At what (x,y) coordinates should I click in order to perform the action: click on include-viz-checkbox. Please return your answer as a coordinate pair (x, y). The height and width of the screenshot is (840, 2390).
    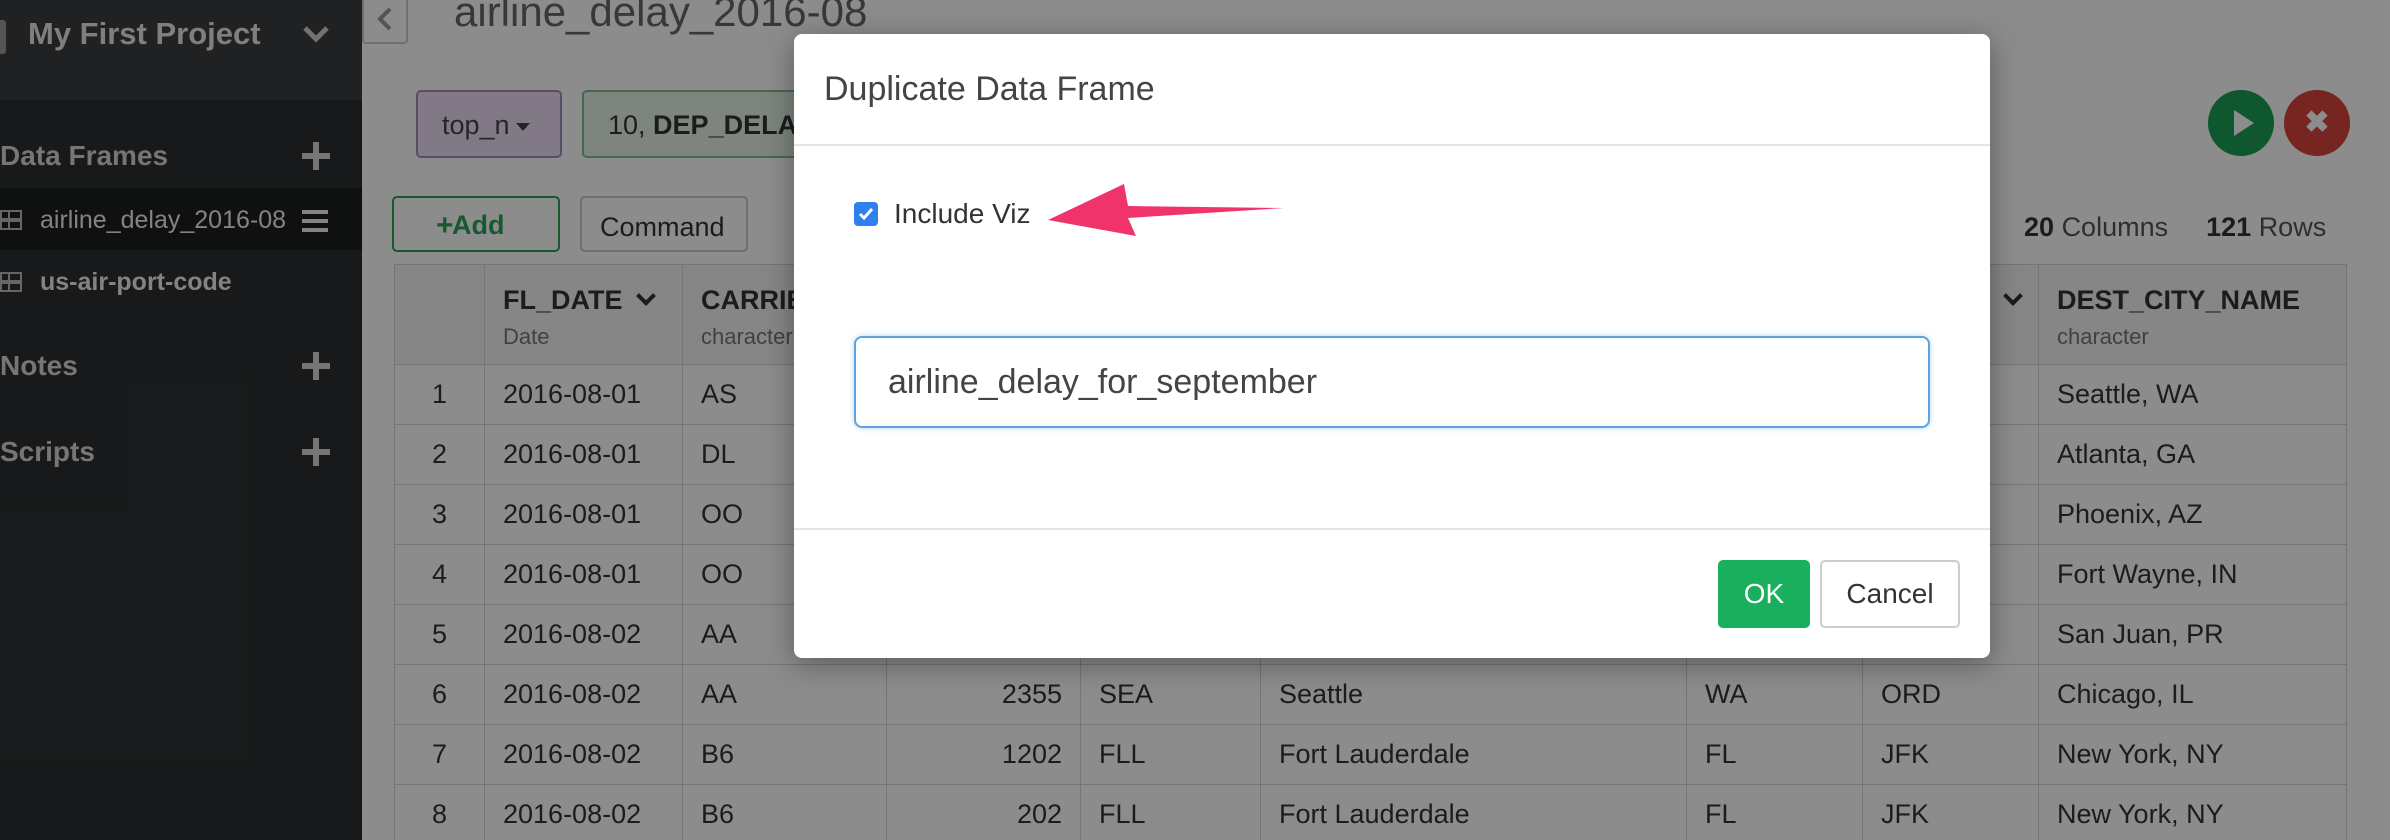
    Looking at the image, I should click on (866, 214).